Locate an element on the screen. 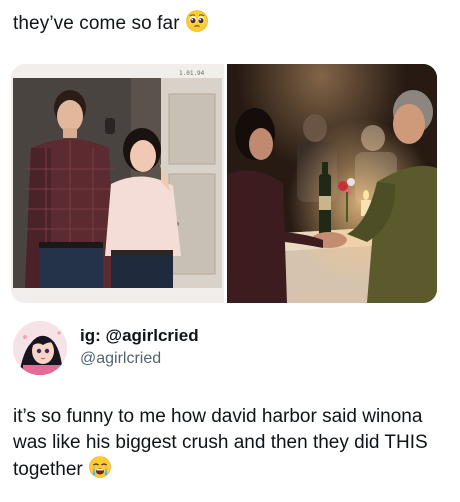 The image size is (460, 502). post-caption: they’ve come so far is located at coordinates (110, 25).